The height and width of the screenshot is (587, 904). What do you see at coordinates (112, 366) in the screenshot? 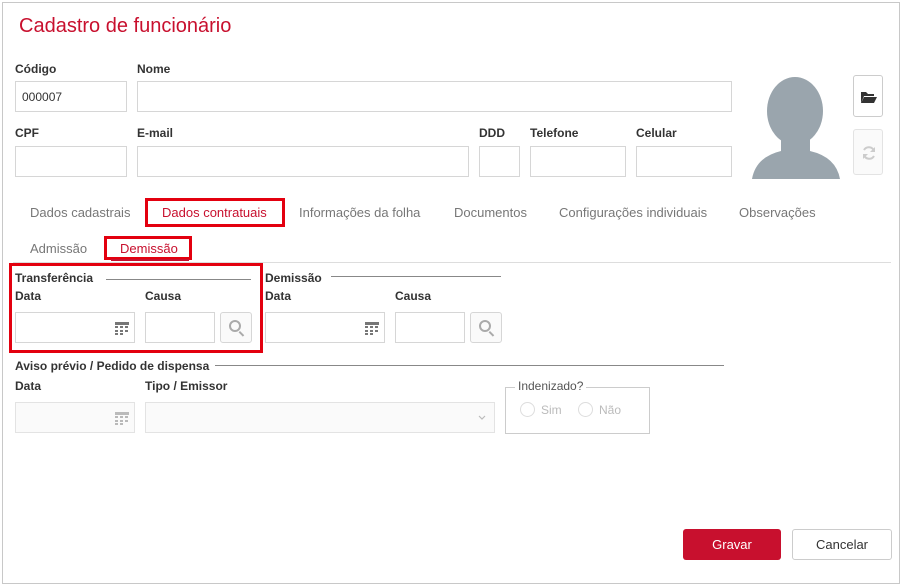
I see `aviso-legend: Aviso prévio / Pedido de dispensa` at bounding box center [112, 366].